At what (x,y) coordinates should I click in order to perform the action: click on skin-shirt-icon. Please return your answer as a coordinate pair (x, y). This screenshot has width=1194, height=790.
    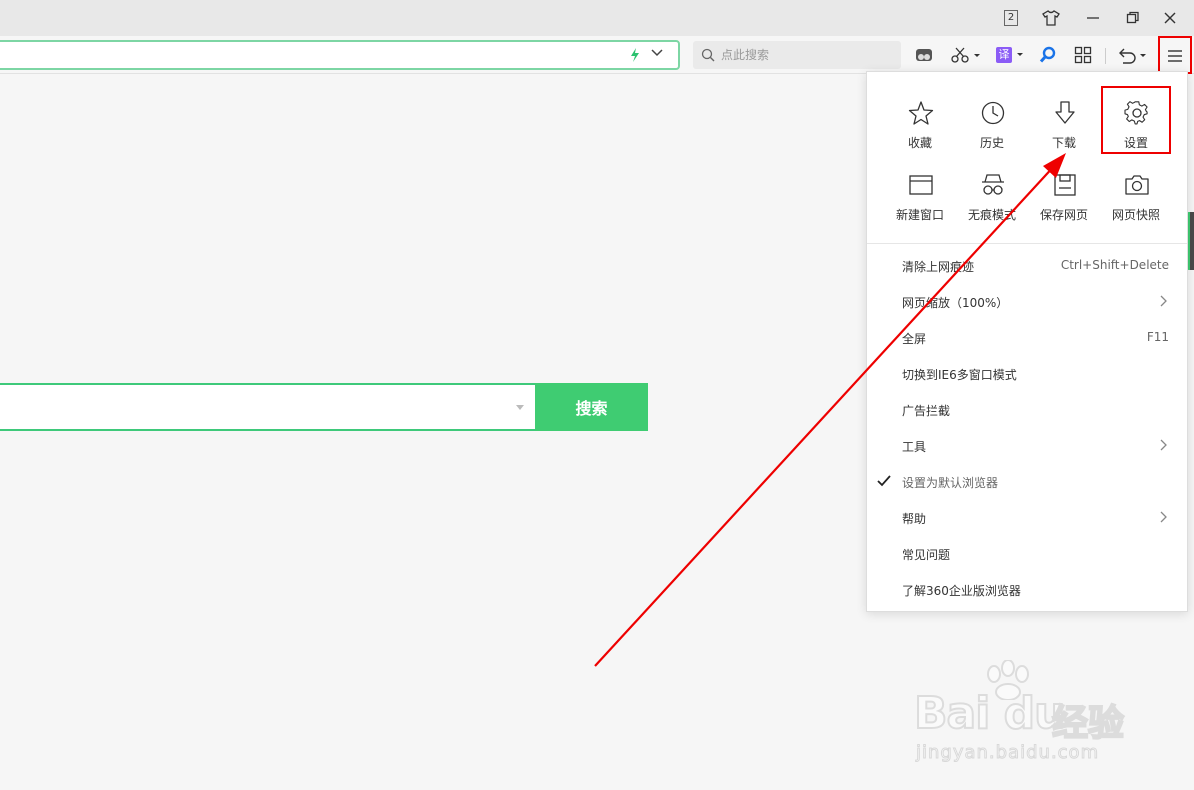
    Looking at the image, I should click on (1051, 18).